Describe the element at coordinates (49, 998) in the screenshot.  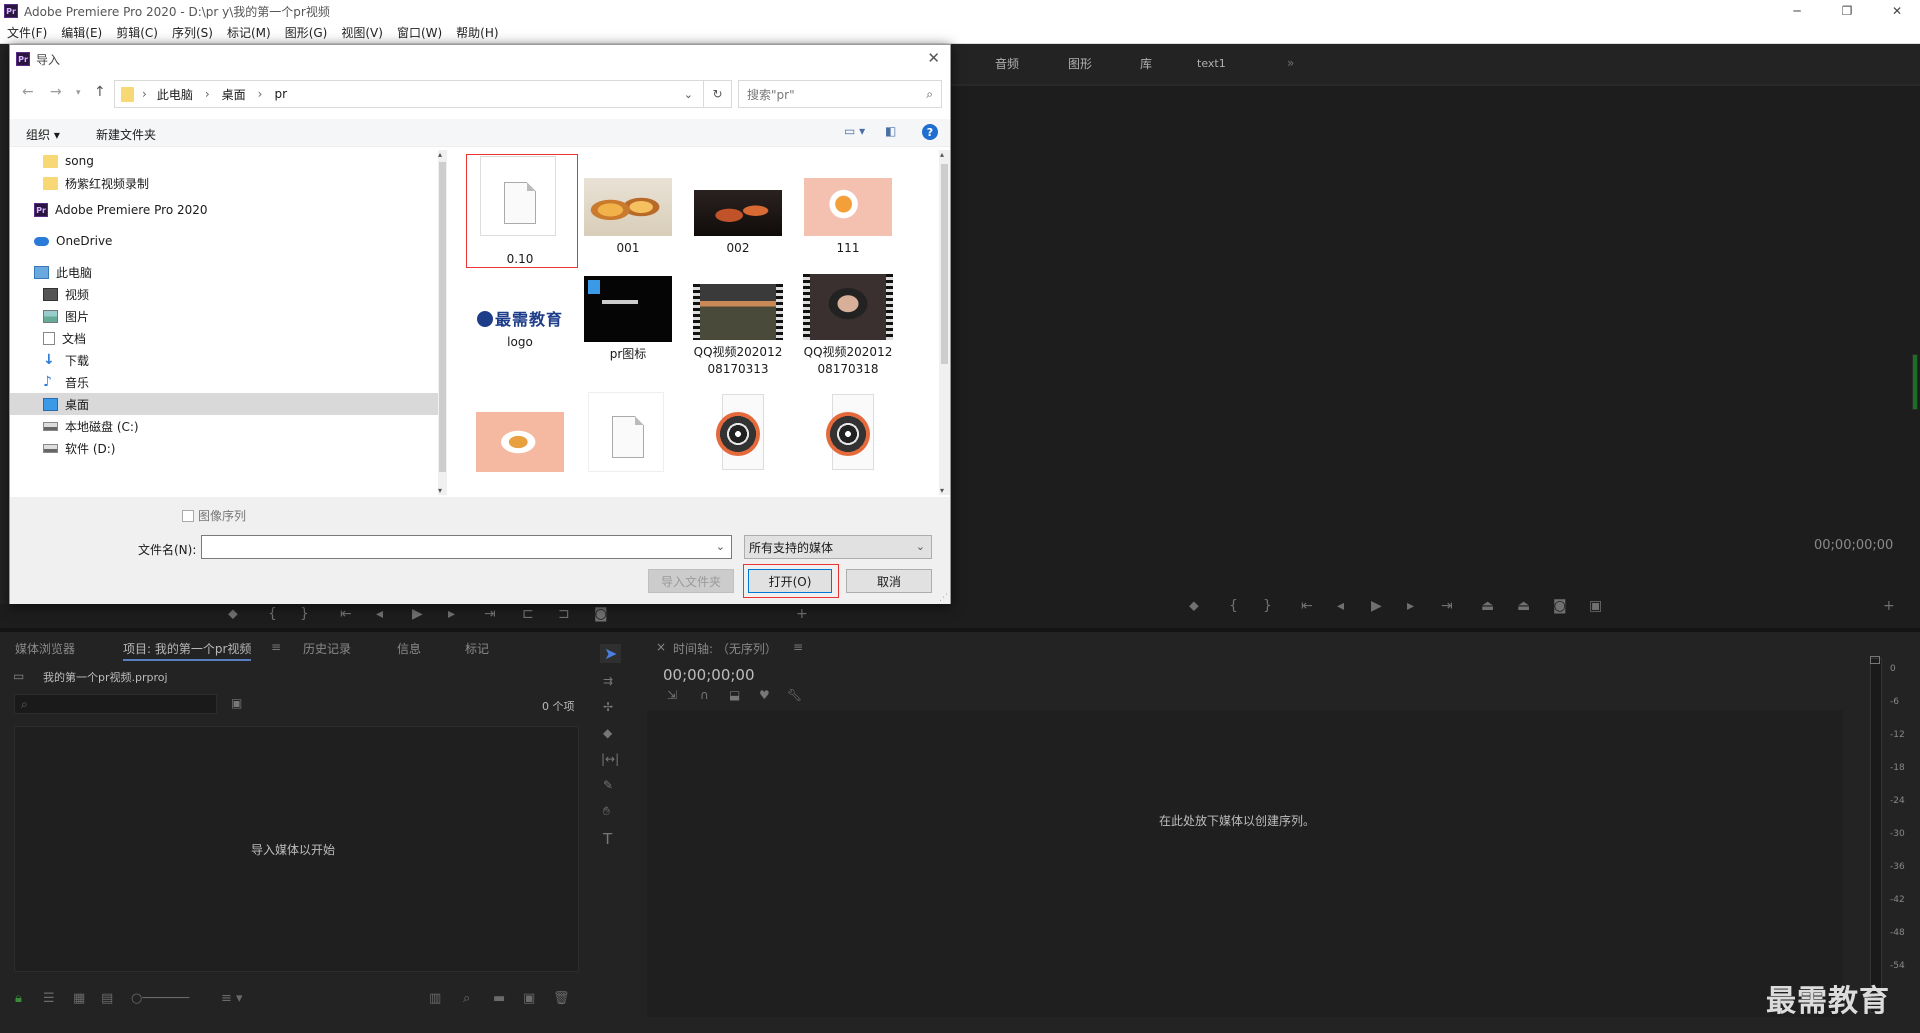
I see `list-view-icon: ☰` at that location.